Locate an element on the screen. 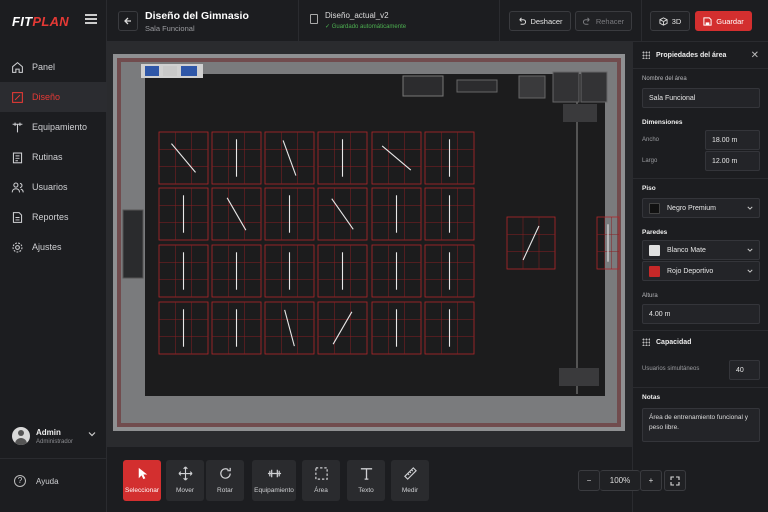  avatar is located at coordinates (21, 436).